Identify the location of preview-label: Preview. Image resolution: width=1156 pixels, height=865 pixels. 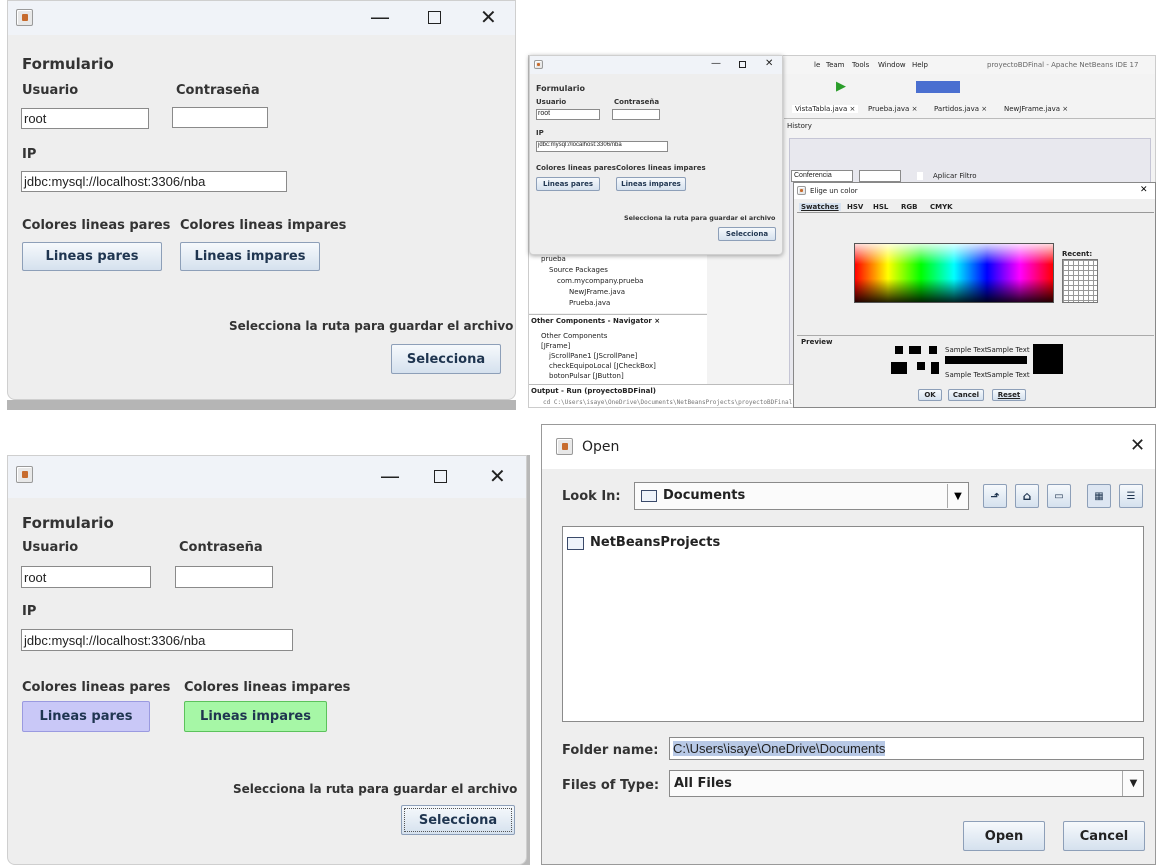
(817, 342).